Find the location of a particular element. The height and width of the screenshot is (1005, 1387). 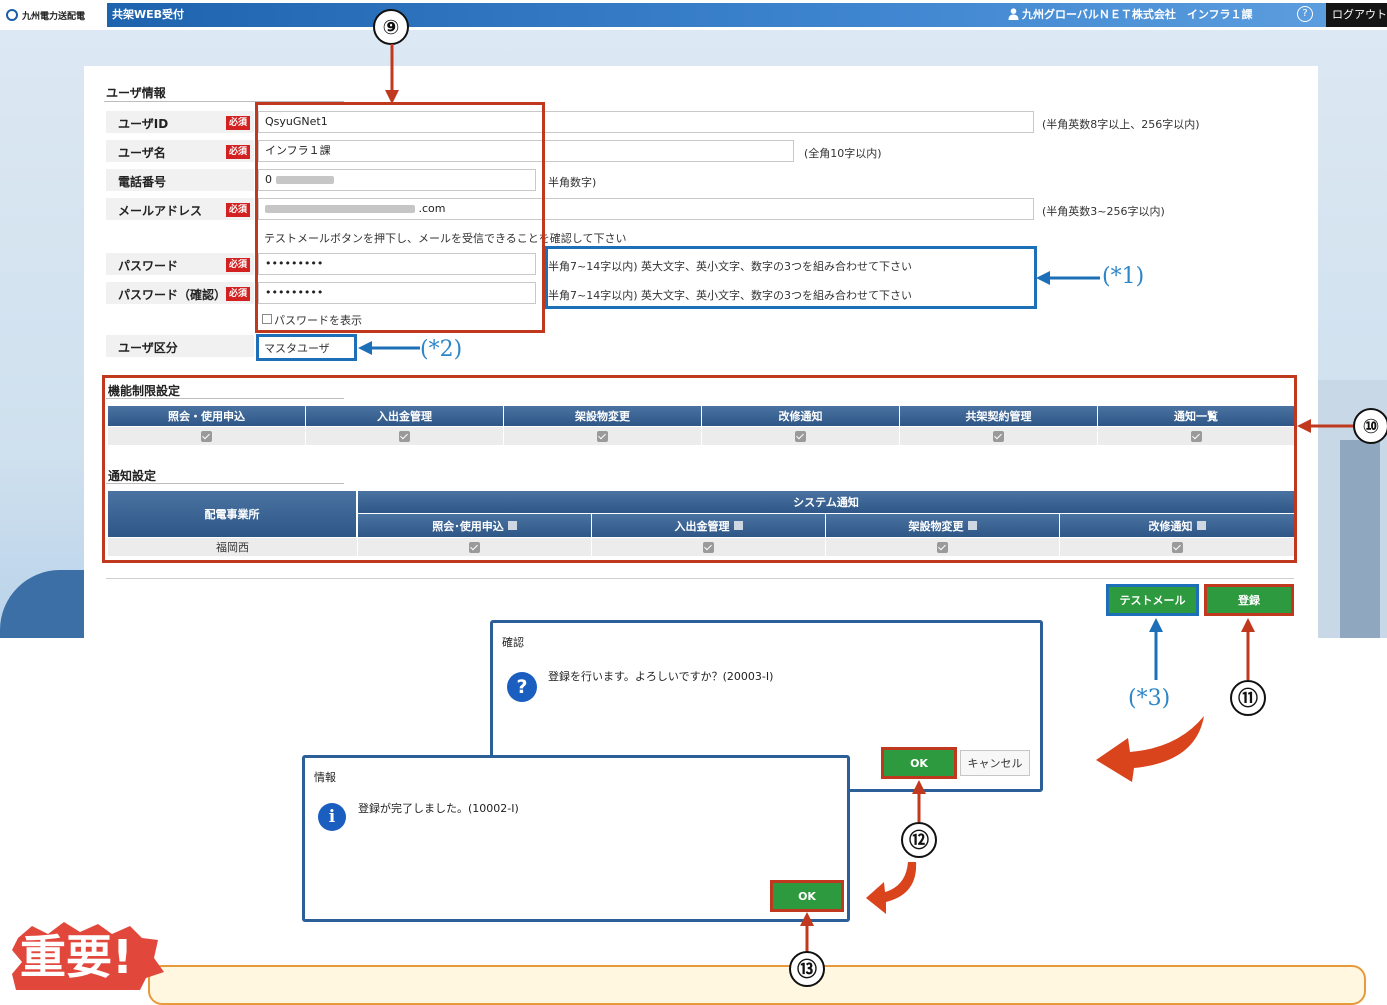

confirm-dialog-title: 確認 is located at coordinates (513, 642).